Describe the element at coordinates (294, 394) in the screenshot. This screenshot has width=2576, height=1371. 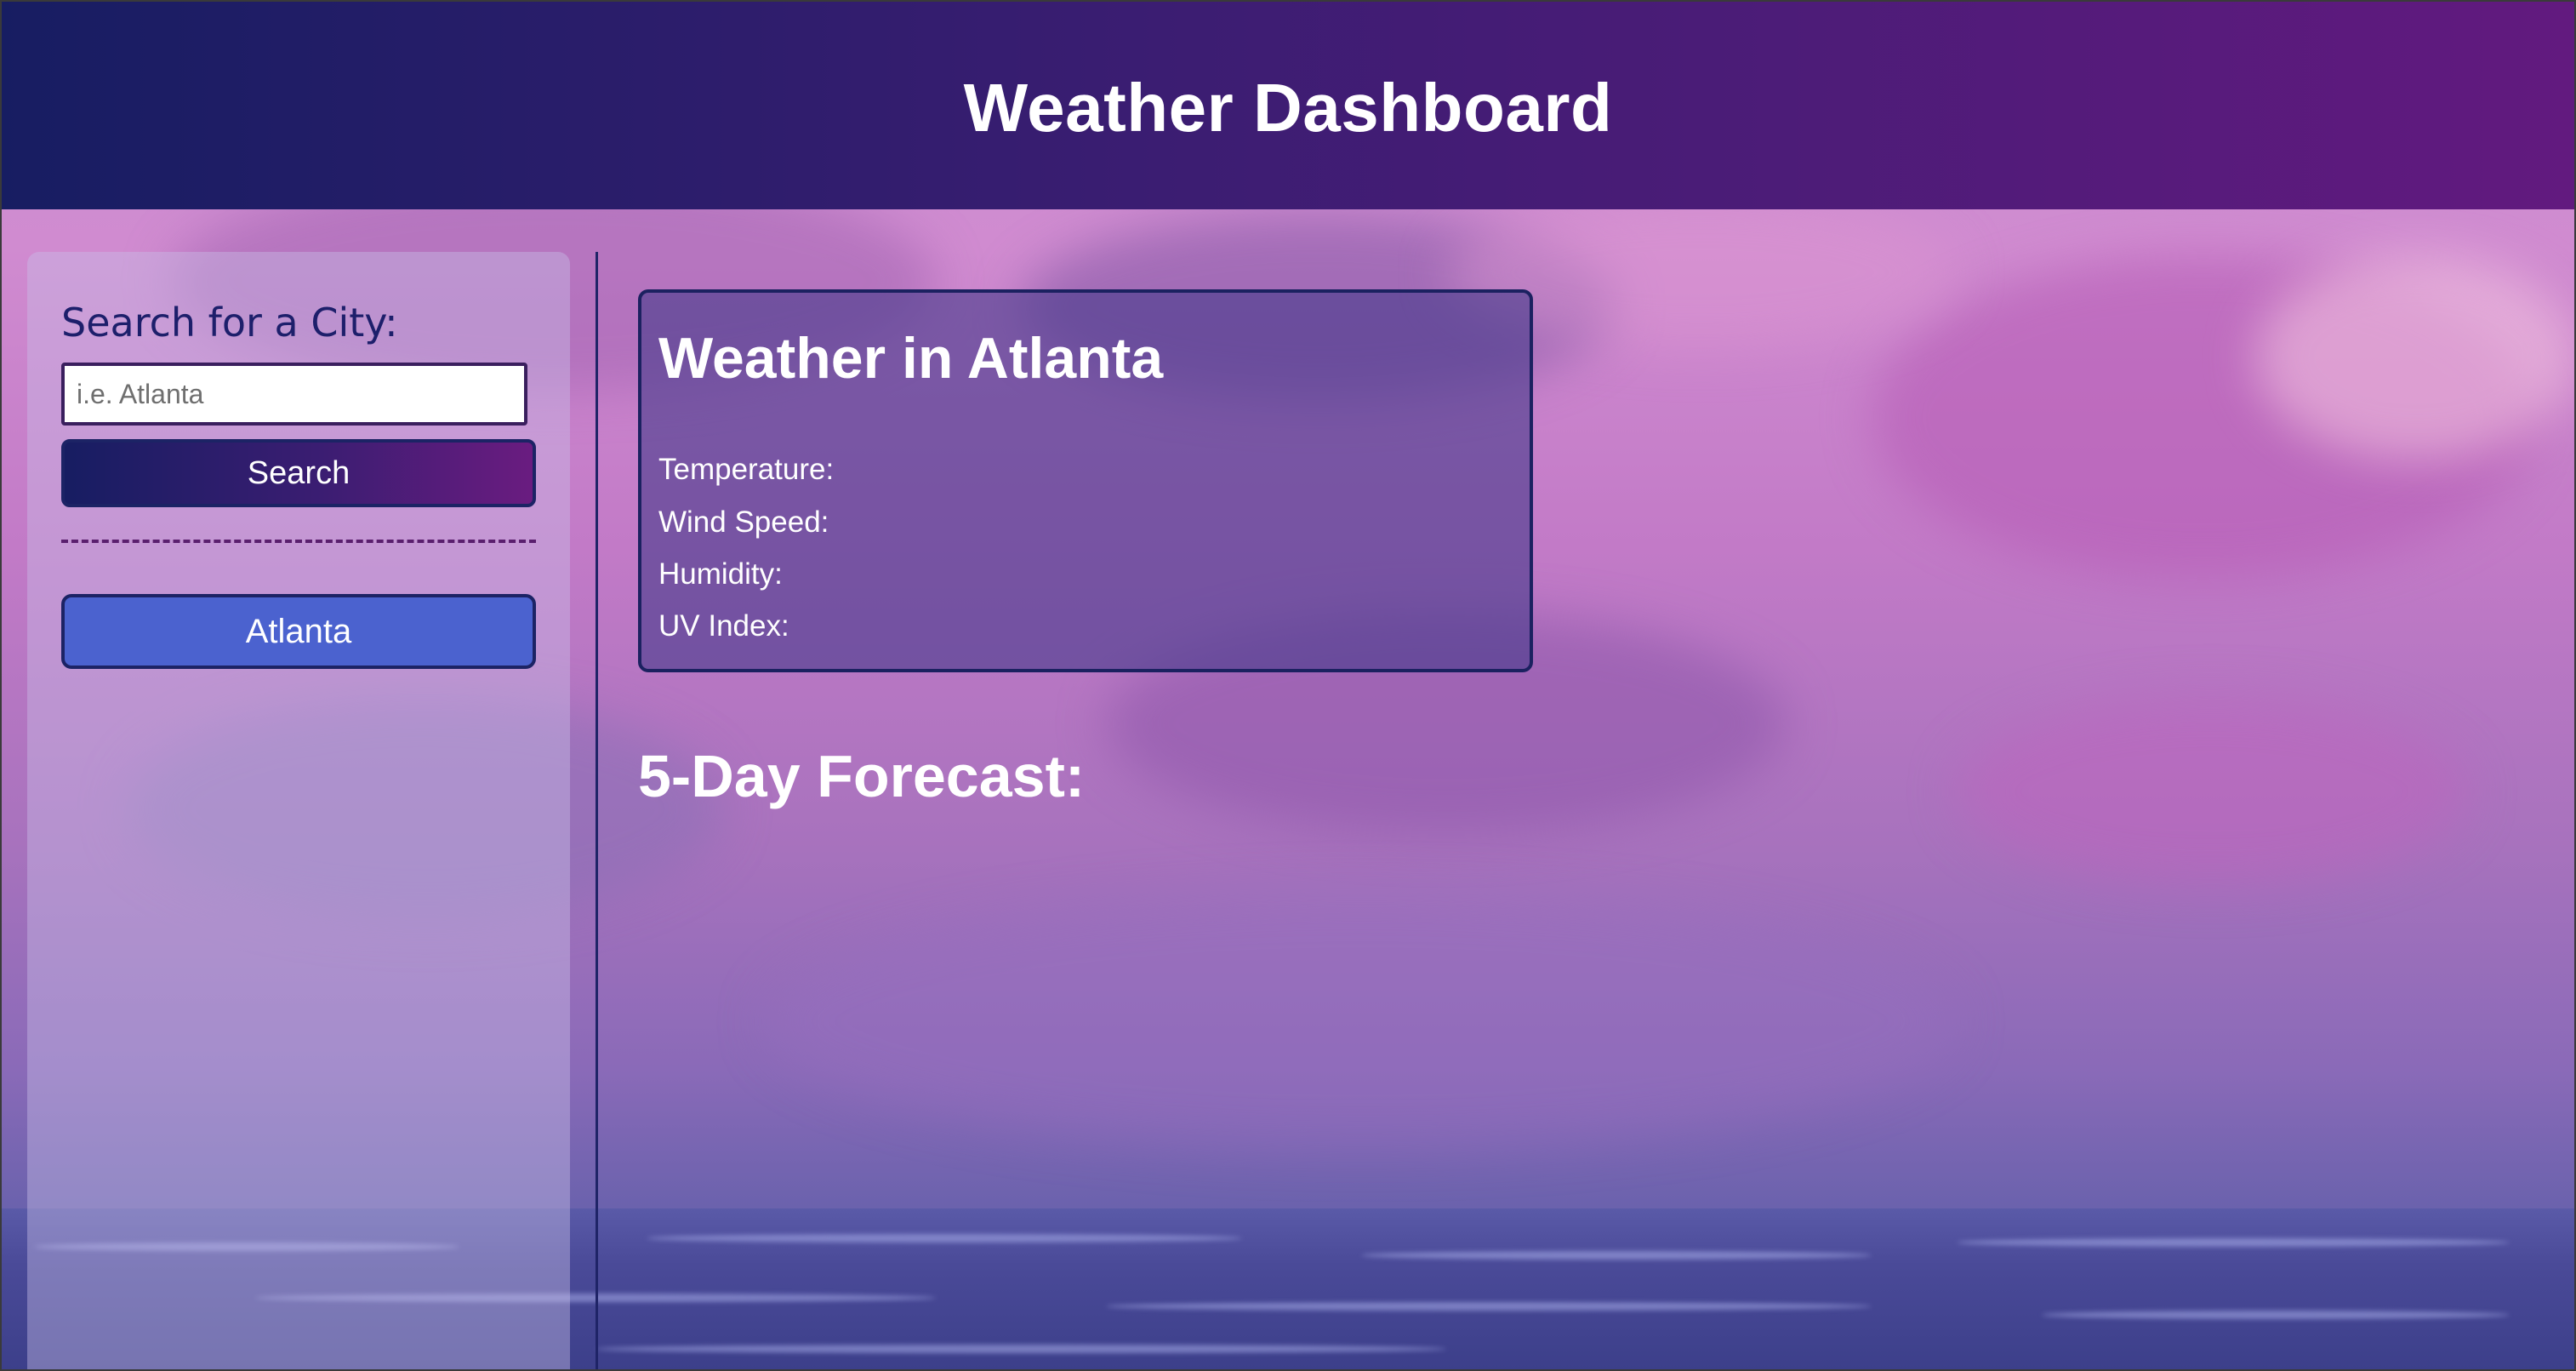
I see `city-search-input` at that location.